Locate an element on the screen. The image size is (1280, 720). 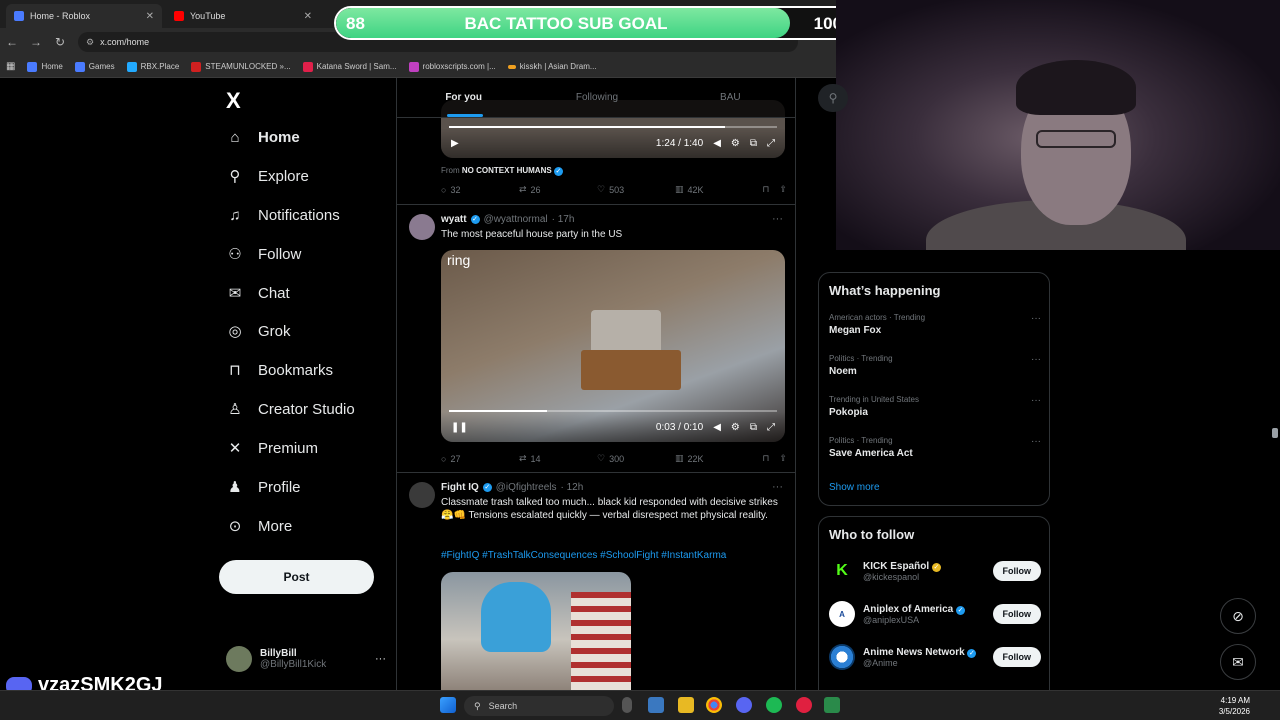
follow-suggestion: A Aniplex of America ✓ @aniplexUSA Follow is located at coordinates (935, 614).